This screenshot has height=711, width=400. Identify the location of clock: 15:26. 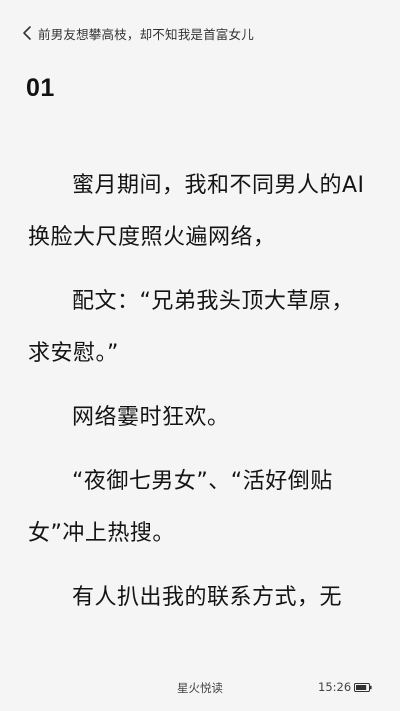
(335, 687).